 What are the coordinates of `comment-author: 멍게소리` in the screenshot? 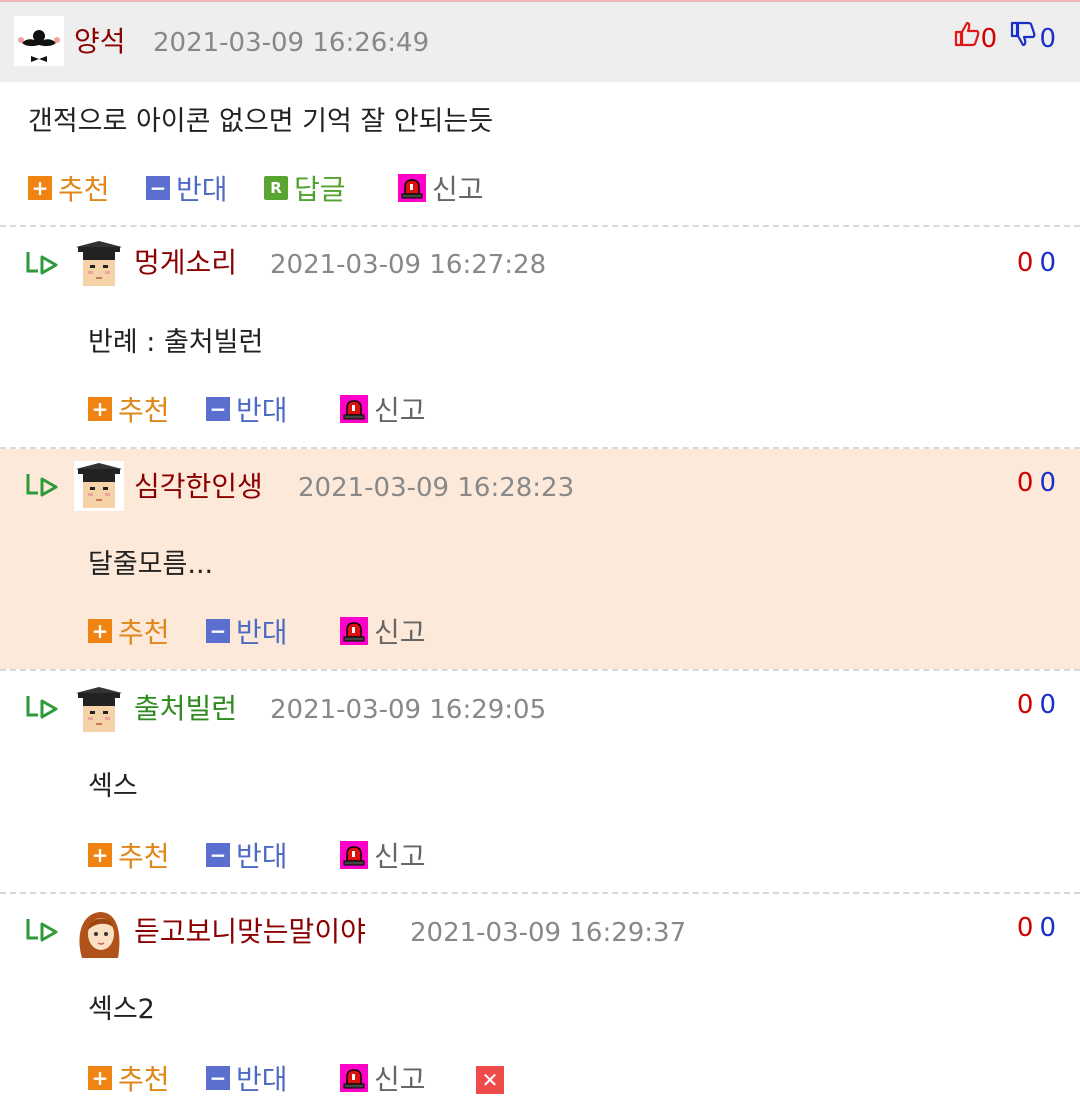 It's located at (185, 263).